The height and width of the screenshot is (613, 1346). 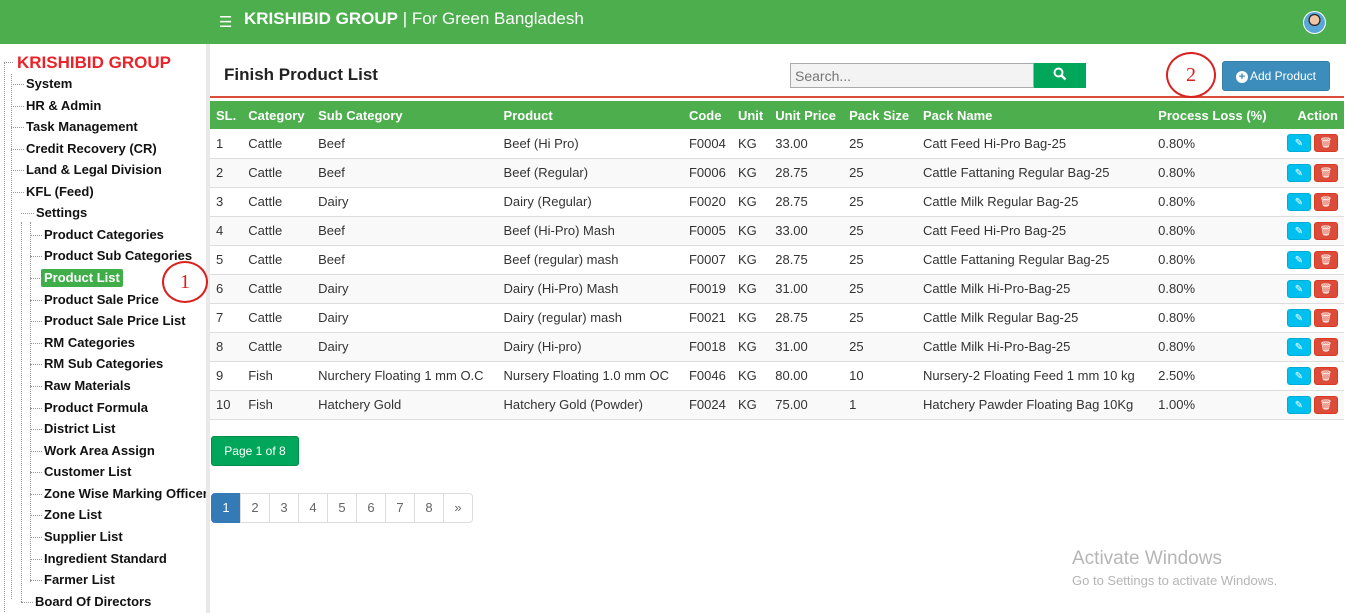 What do you see at coordinates (60, 192) in the screenshot?
I see `sidebar-item-kfl-feed: KFL (Feed)` at bounding box center [60, 192].